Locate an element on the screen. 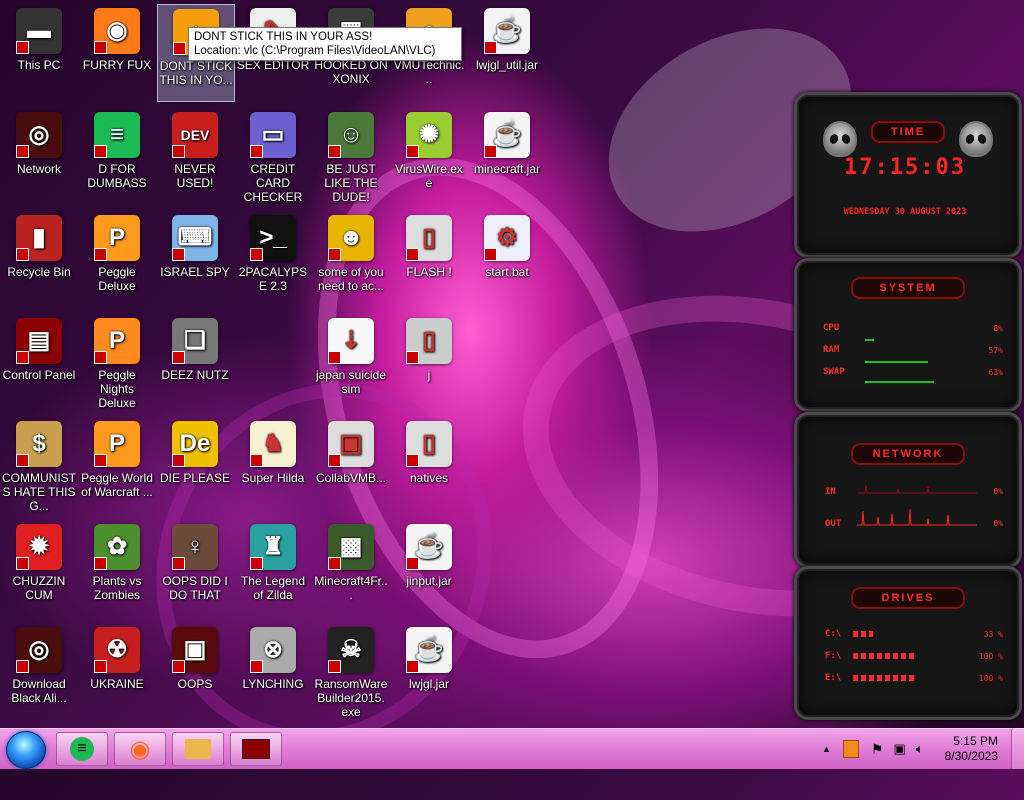  desktop-icon-label: BE JUST LIKE THE DUDE! is located at coordinates (351, 183).